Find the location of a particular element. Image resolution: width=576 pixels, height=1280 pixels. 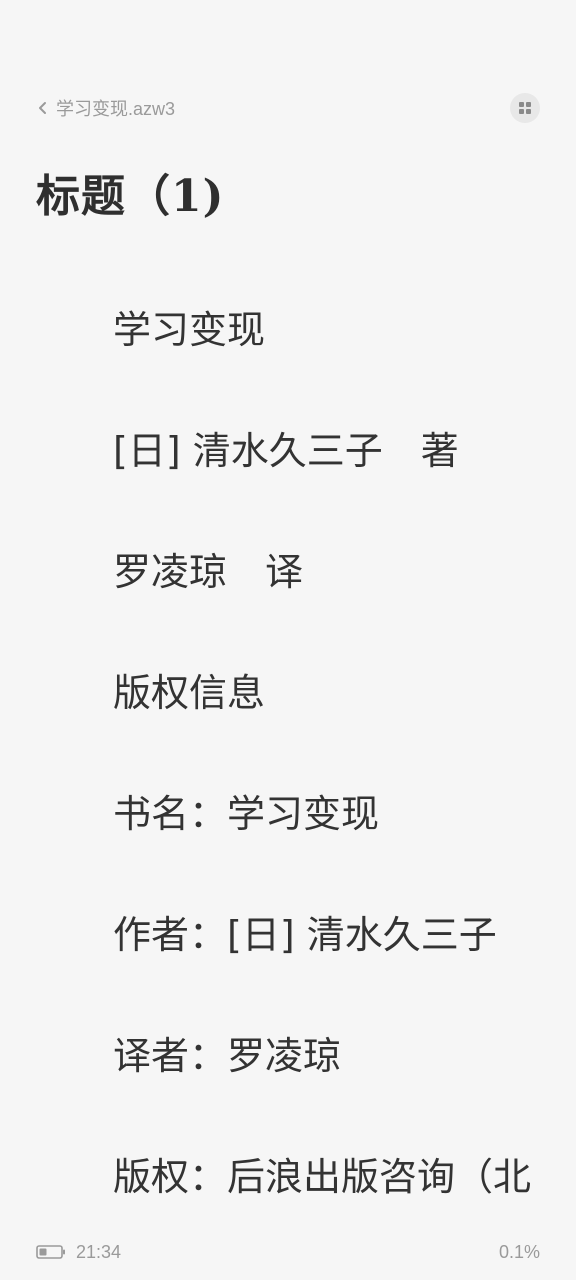

menu-button is located at coordinates (525, 108).